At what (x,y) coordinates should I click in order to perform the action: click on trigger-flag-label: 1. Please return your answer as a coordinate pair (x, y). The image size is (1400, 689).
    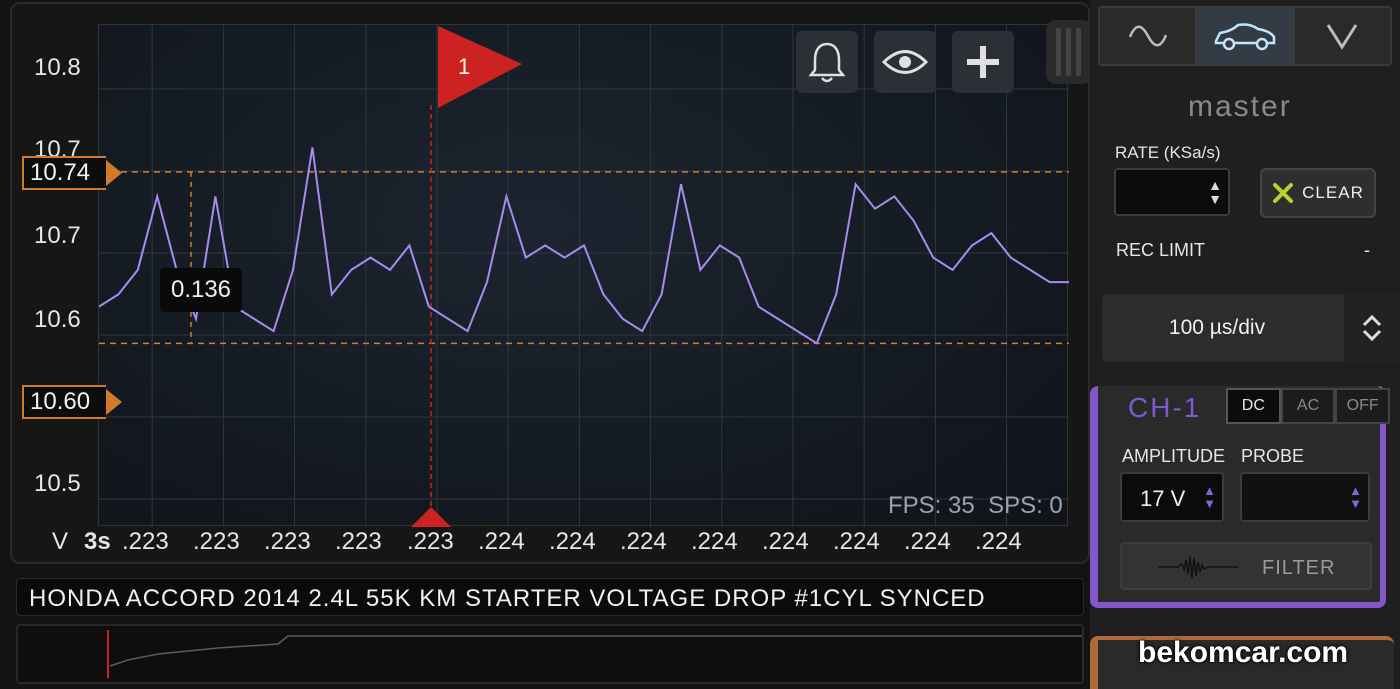
    Looking at the image, I should click on (464, 66).